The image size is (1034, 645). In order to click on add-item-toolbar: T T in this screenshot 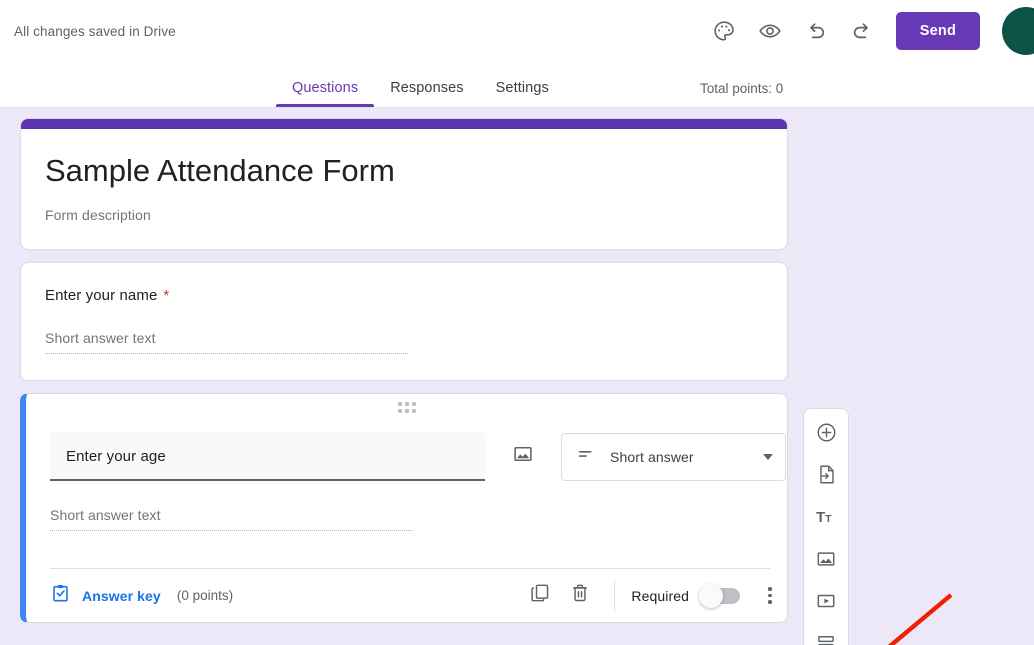, I will do `click(826, 526)`.